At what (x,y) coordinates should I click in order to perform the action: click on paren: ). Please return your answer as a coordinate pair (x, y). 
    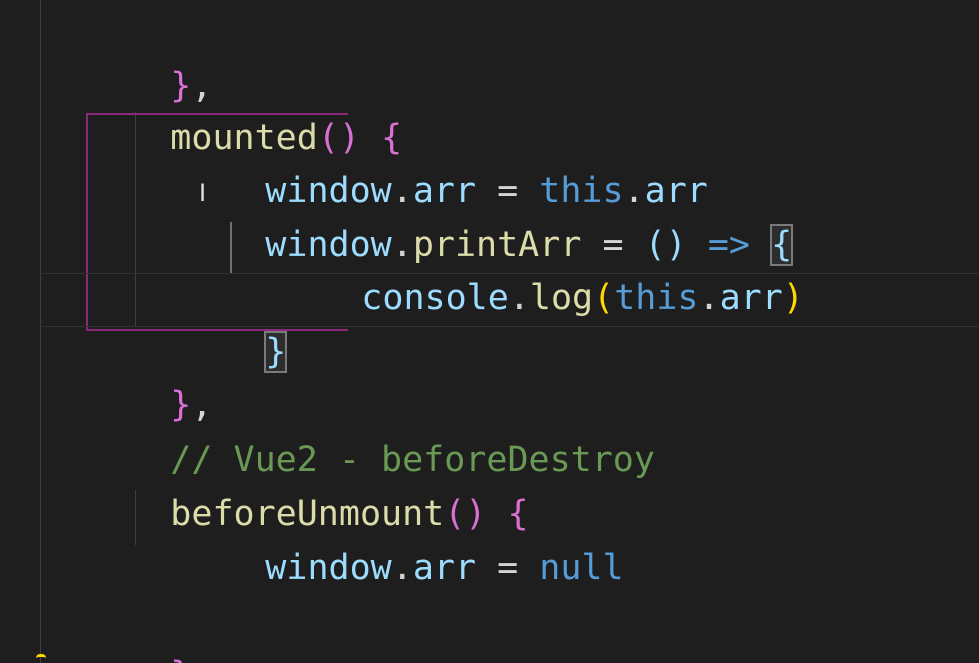
    Looking at the image, I should click on (793, 298).